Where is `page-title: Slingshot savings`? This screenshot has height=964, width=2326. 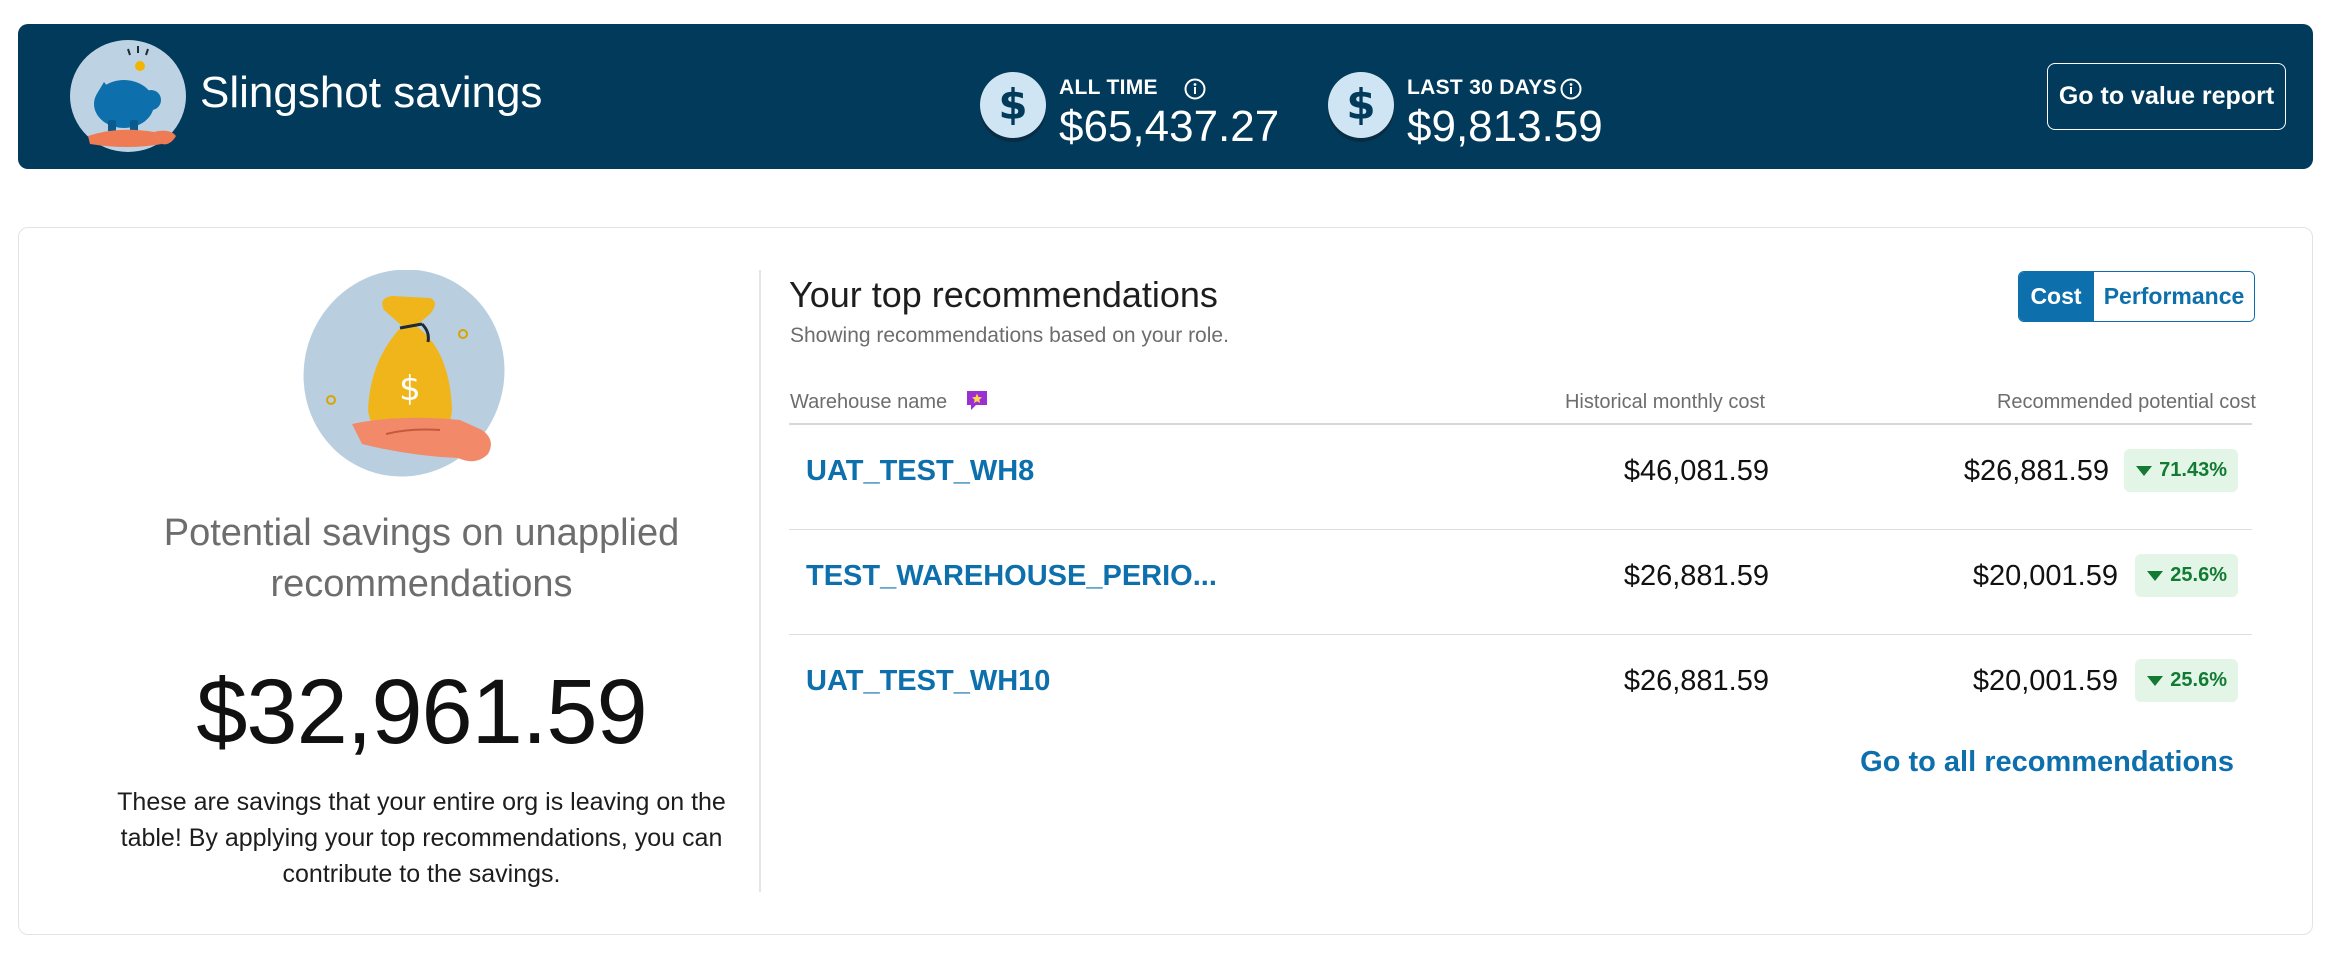 page-title: Slingshot savings is located at coordinates (371, 92).